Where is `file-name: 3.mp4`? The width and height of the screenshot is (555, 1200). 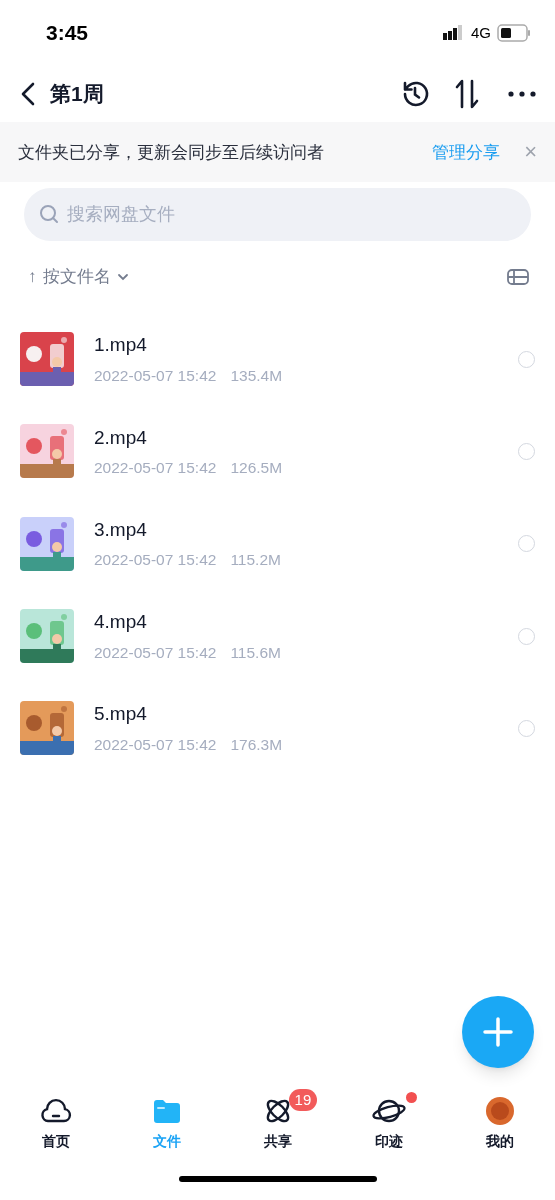
file-name: 3.mp4 is located at coordinates (121, 529).